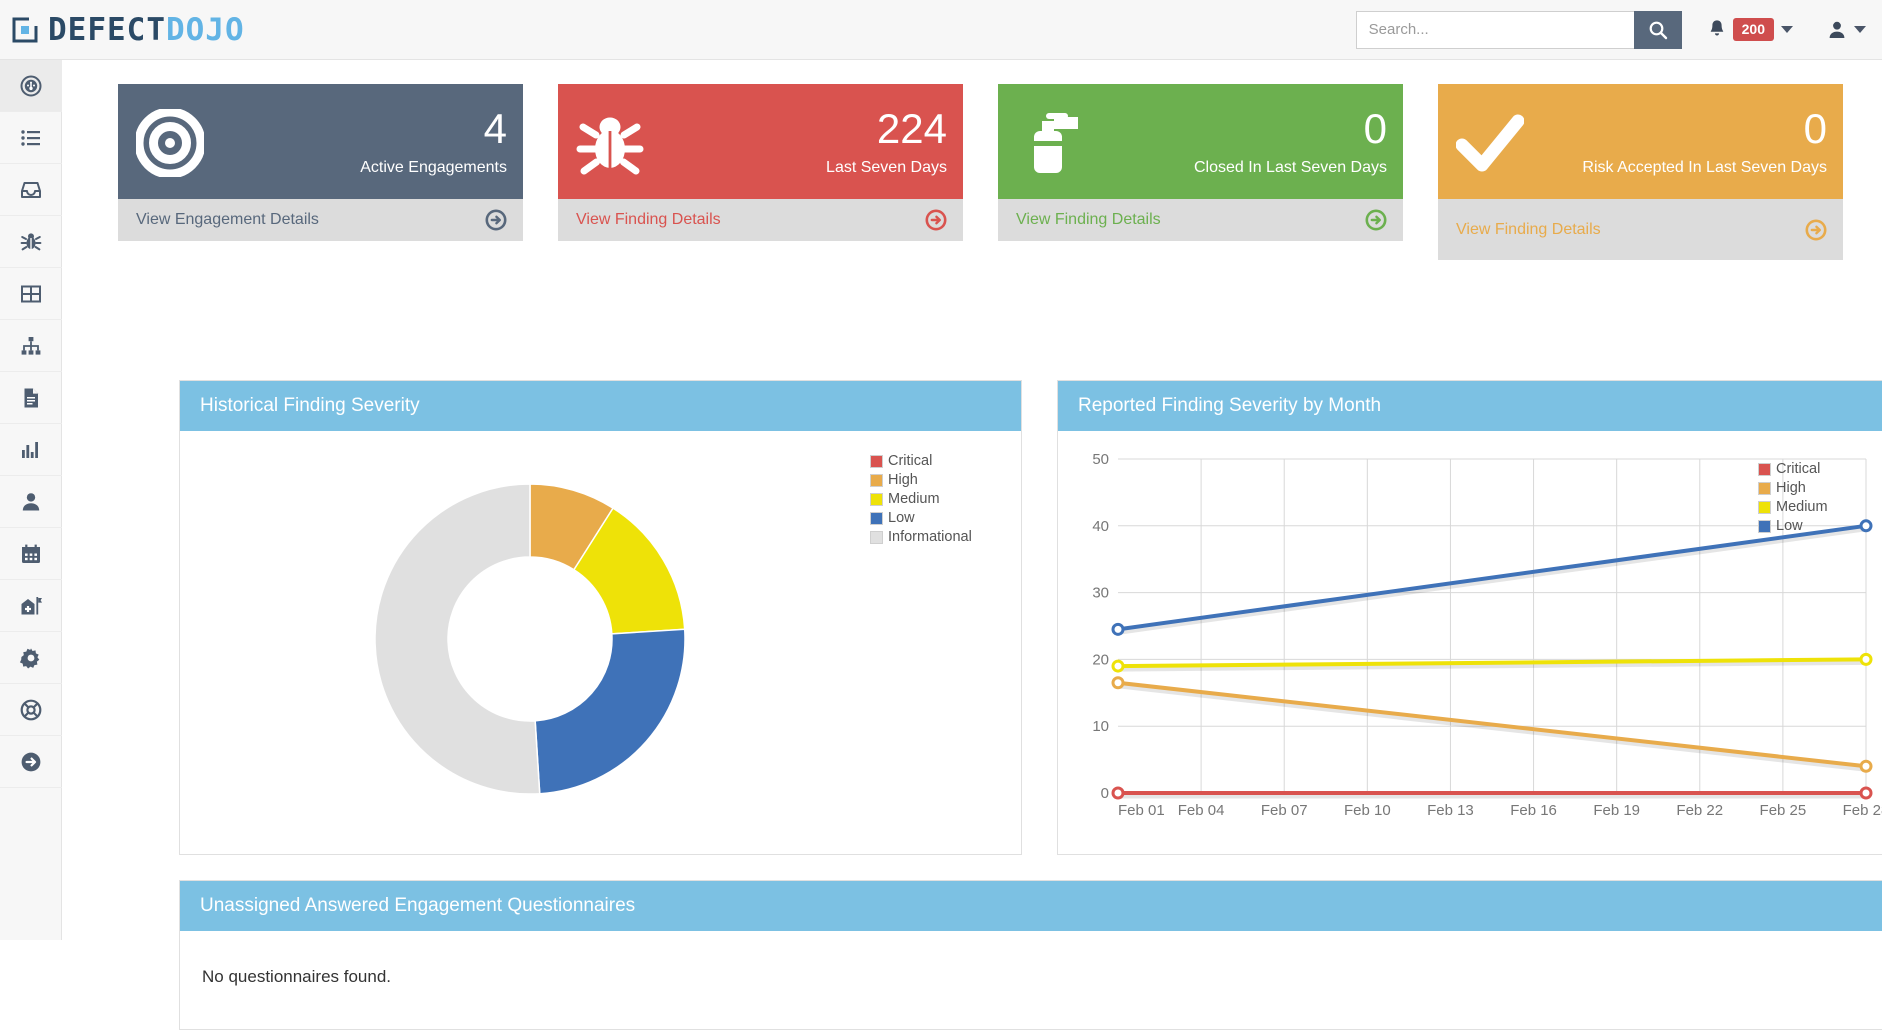 The height and width of the screenshot is (1030, 1882). What do you see at coordinates (31, 86) in the screenshot?
I see `sidebar-item-dashboard` at bounding box center [31, 86].